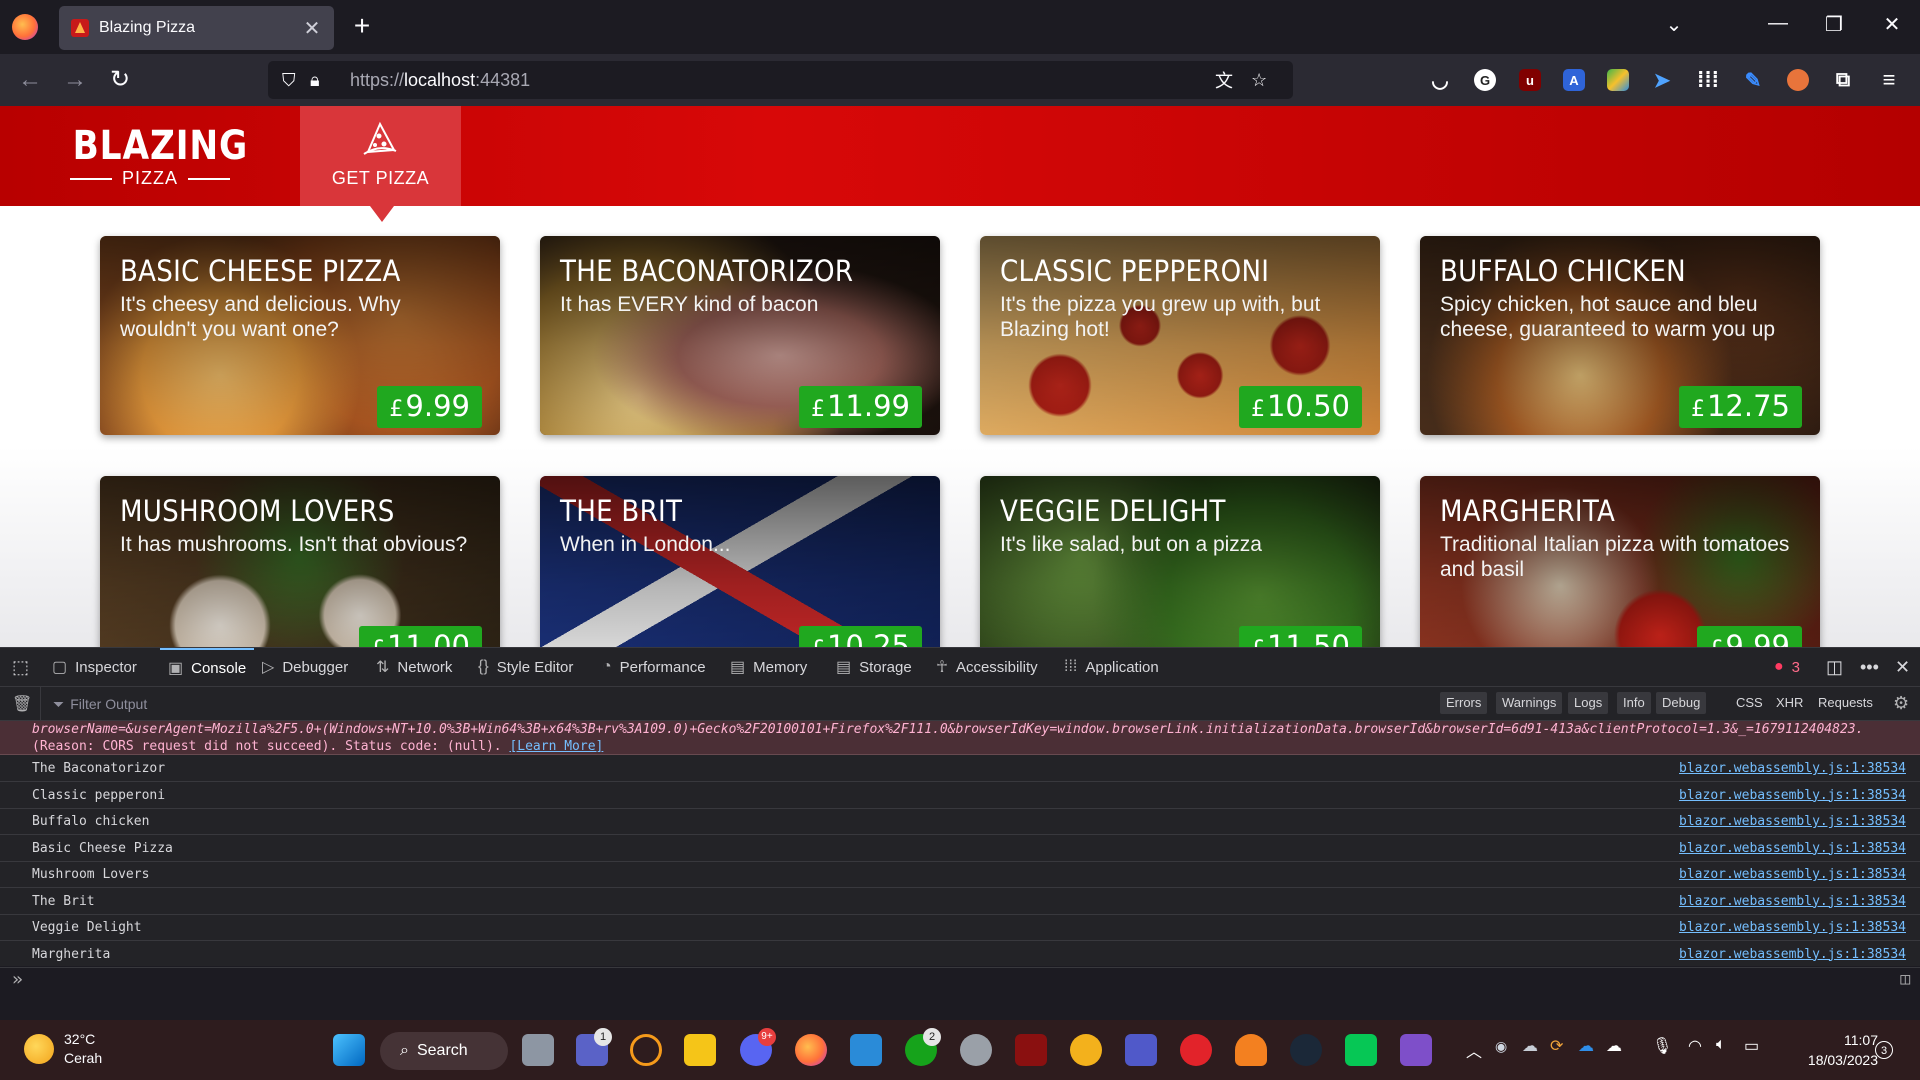 The image size is (1920, 1080). I want to click on filter-output-input: ⏷ Filter Output, so click(590, 704).